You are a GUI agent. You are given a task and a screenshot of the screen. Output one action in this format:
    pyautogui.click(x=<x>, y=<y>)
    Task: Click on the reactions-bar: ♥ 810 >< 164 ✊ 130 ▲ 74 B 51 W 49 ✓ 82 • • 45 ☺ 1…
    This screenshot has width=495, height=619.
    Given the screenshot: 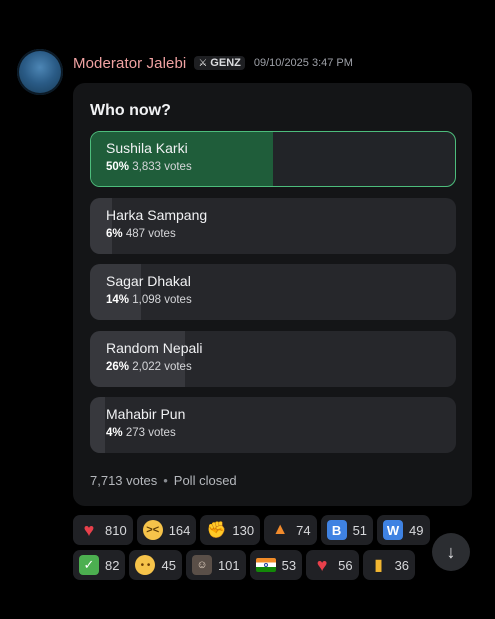 What is the action you would take?
    pyautogui.click(x=273, y=550)
    